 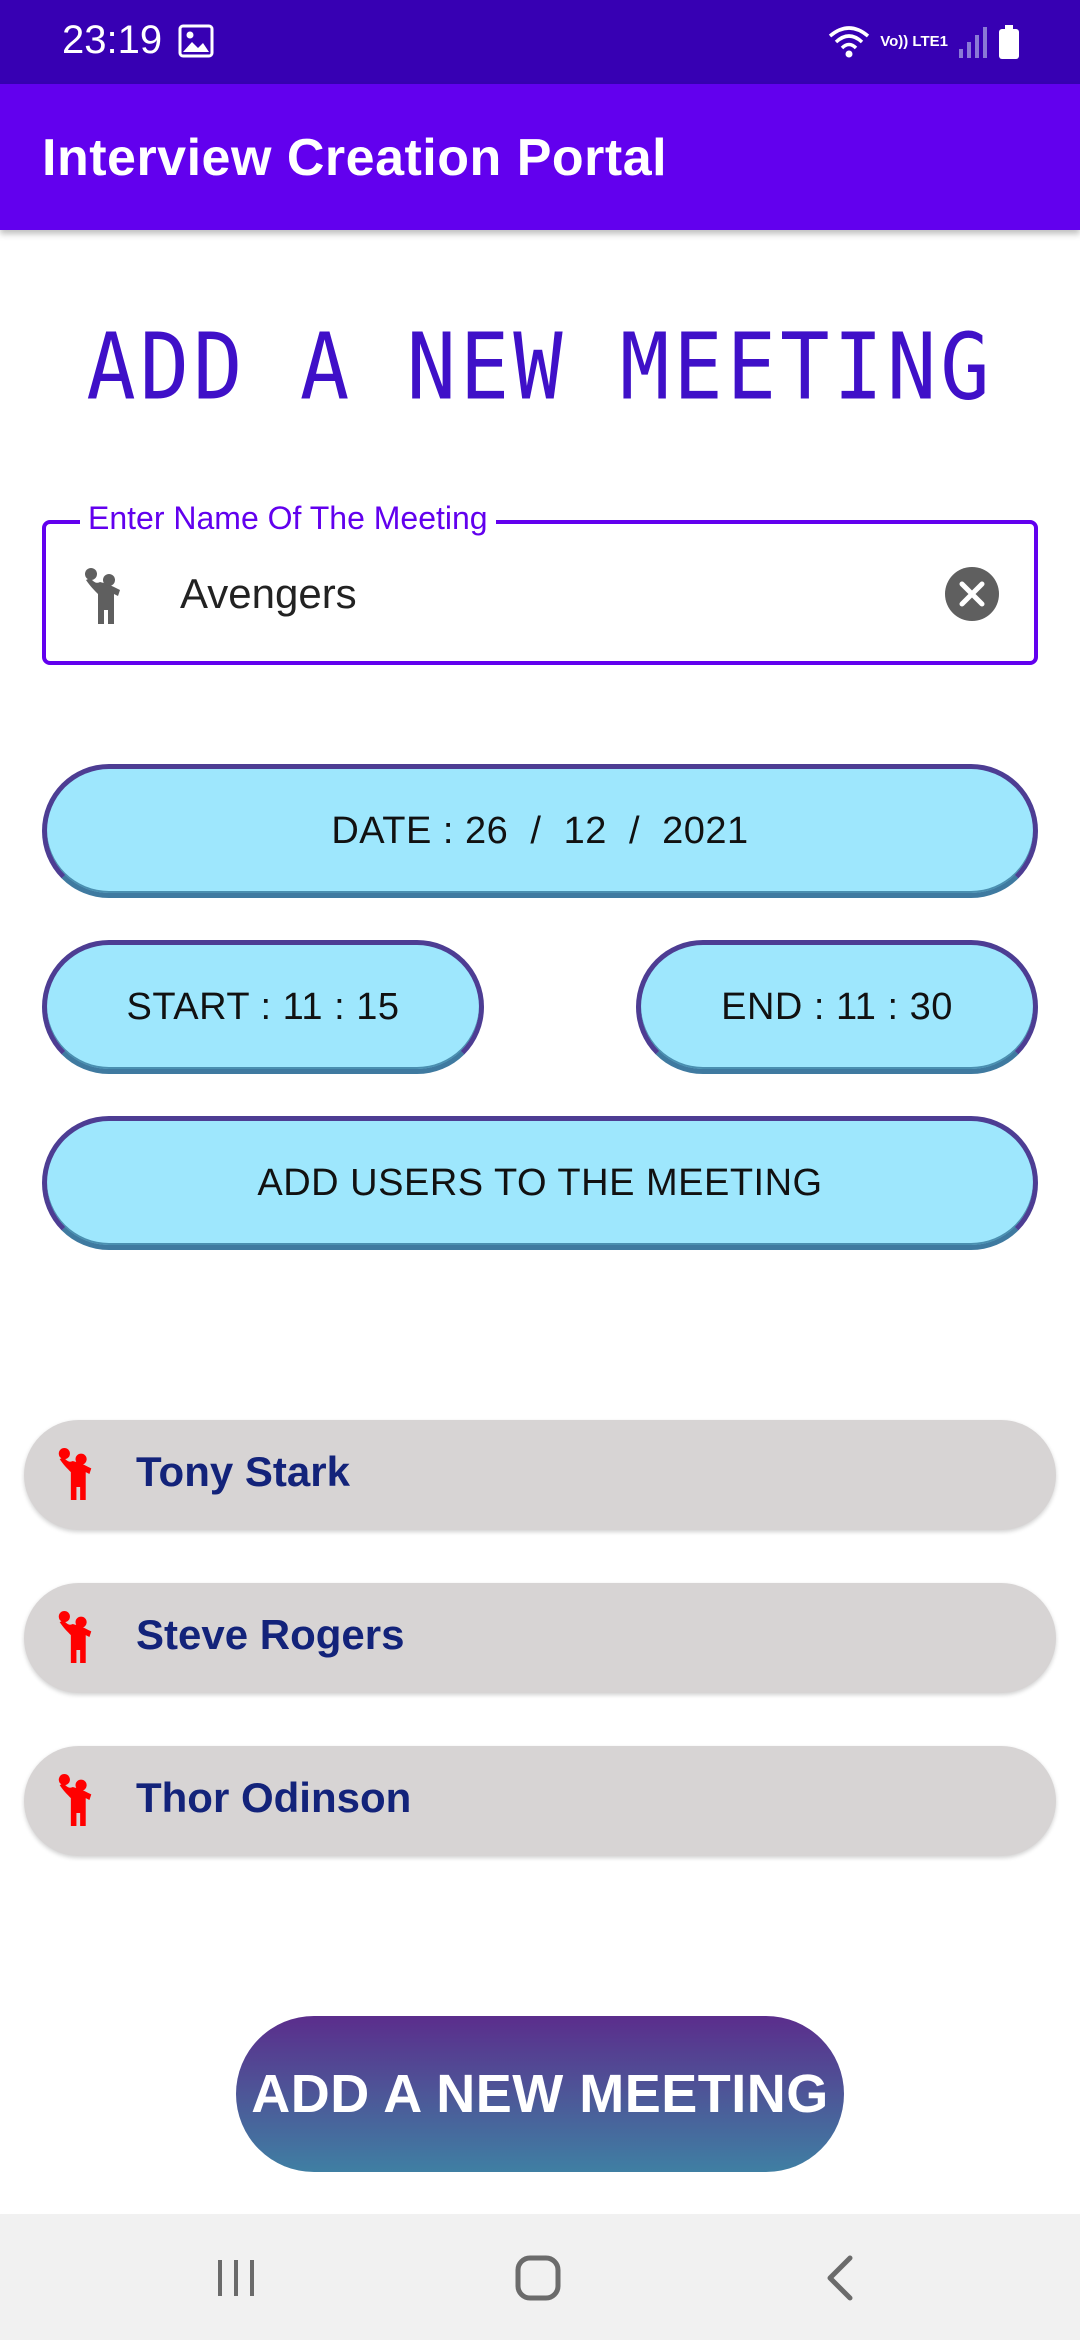 I want to click on home-icon, so click(x=538, y=2278).